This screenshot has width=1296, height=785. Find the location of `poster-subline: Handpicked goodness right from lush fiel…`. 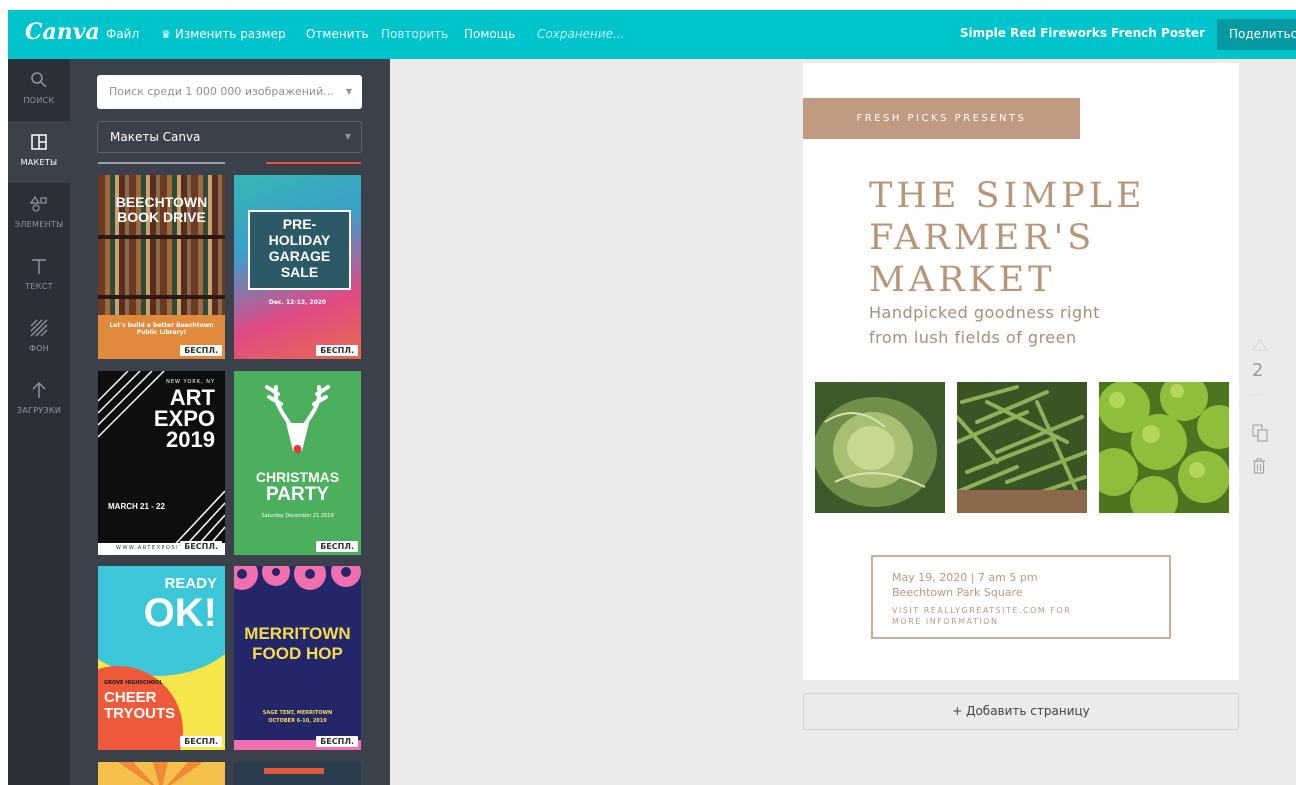

poster-subline: Handpicked goodness right from lush fiel… is located at coordinates (984, 325).